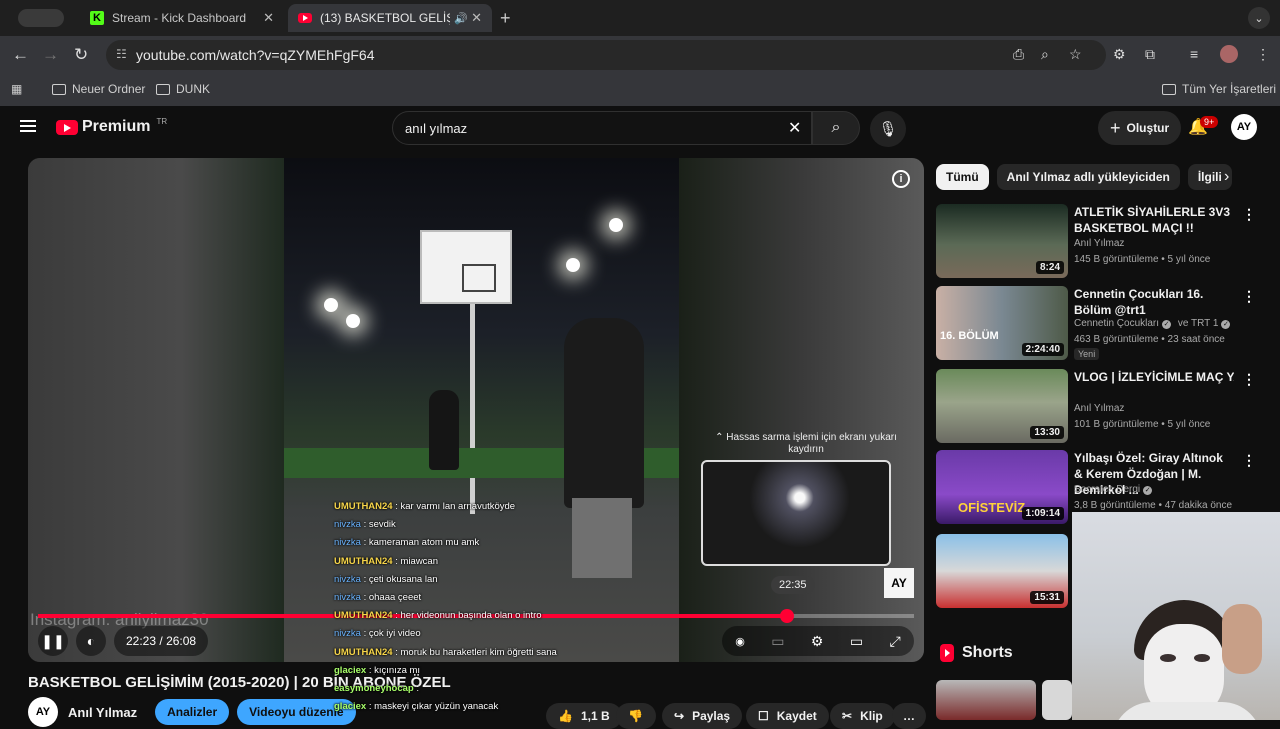 Image resolution: width=1280 pixels, height=729 pixels. What do you see at coordinates (494, 689) in the screenshot?
I see `chat-message: easymoneyhocap :` at bounding box center [494, 689].